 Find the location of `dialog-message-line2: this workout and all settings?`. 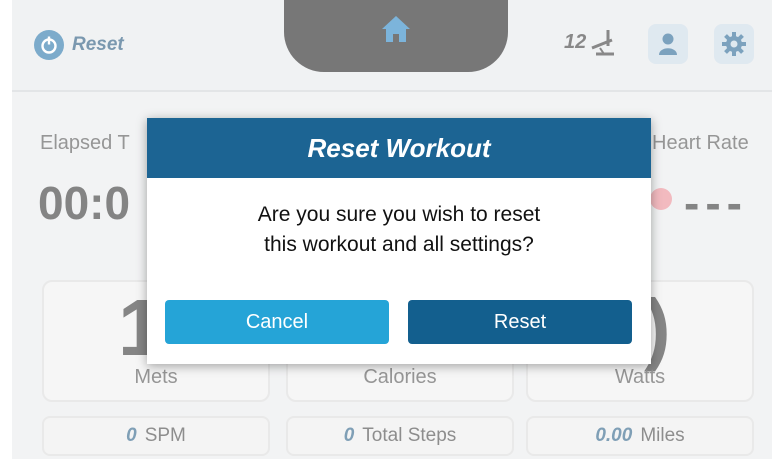

dialog-message-line2: this workout and all settings? is located at coordinates (399, 244).